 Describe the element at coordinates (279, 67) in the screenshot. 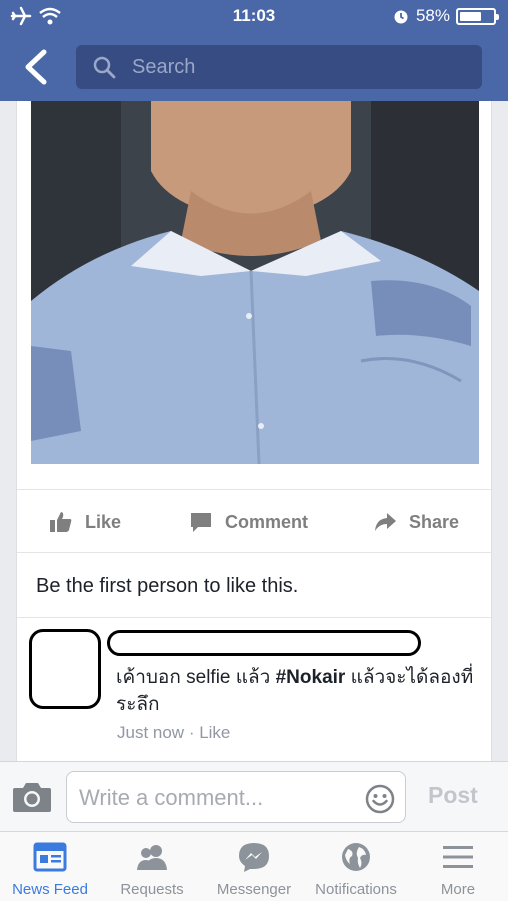

I see `search-field: Search` at that location.